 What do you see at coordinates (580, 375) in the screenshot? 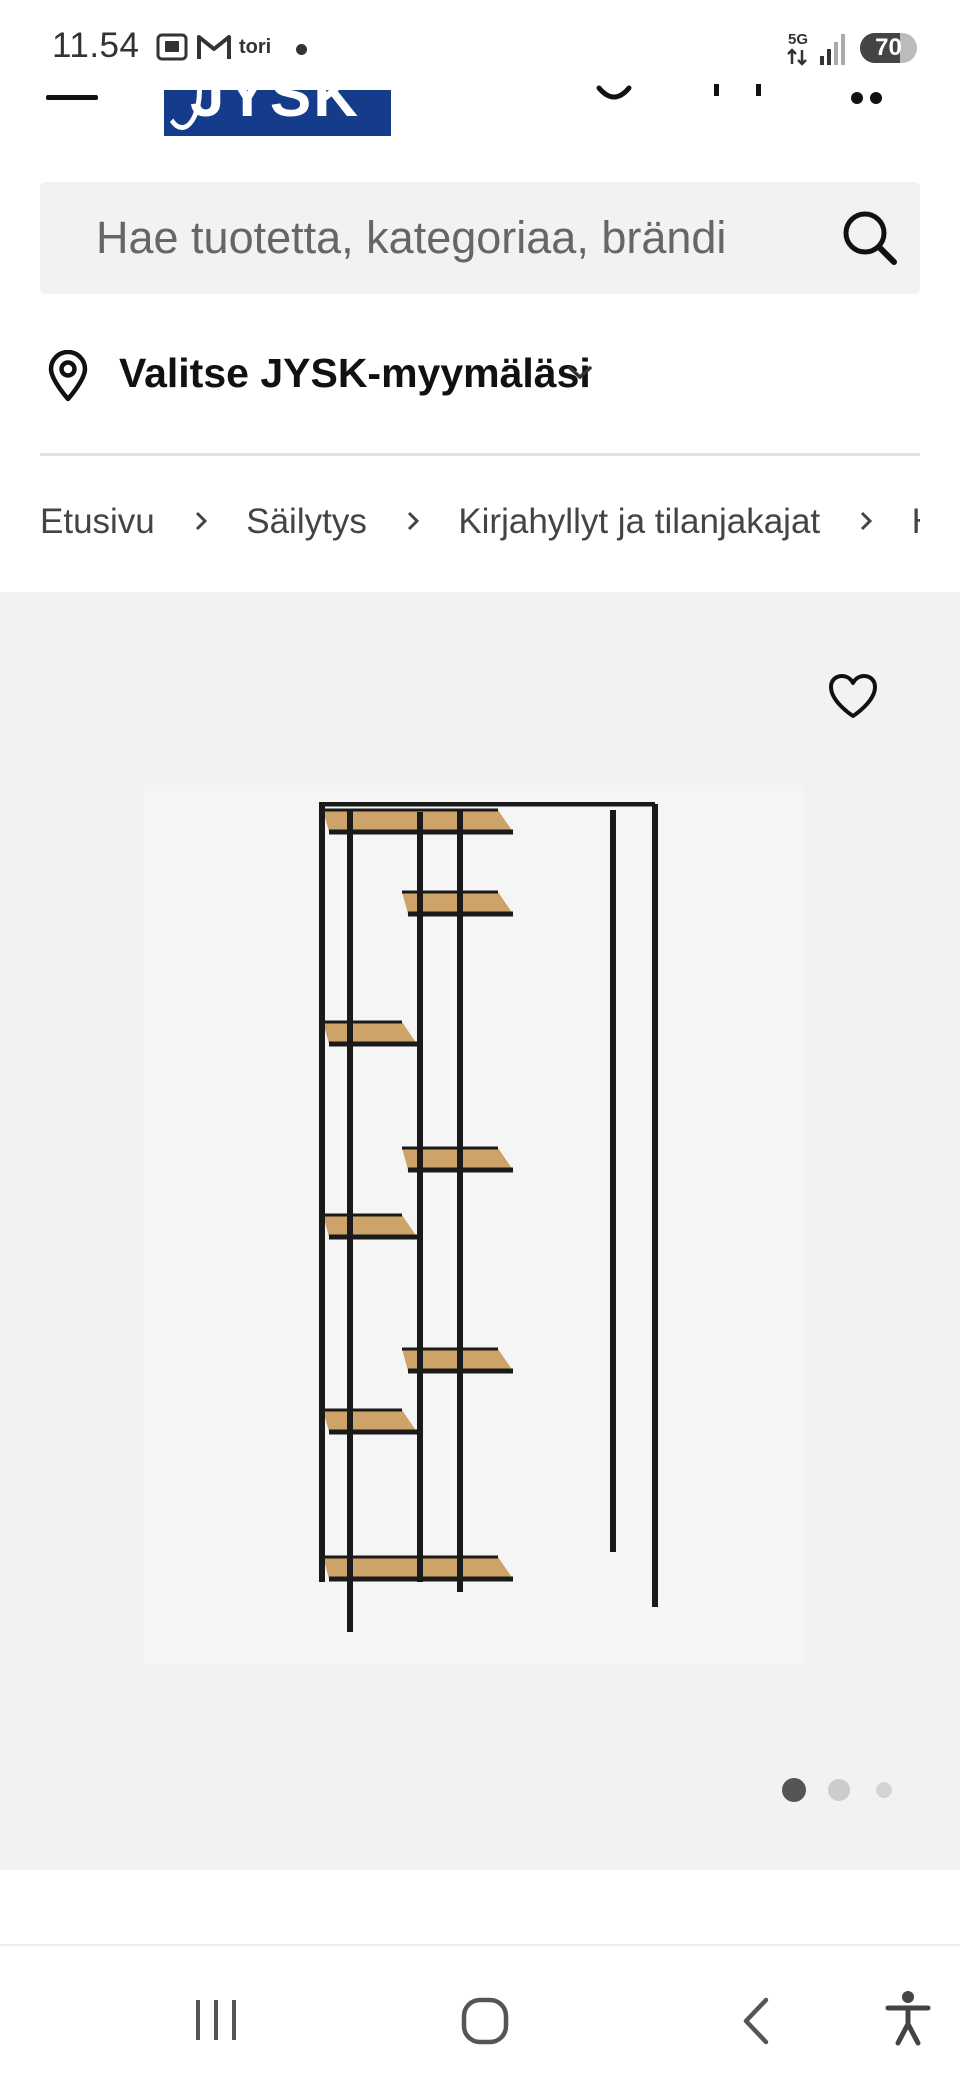
I see `chevron-down-icon` at bounding box center [580, 375].